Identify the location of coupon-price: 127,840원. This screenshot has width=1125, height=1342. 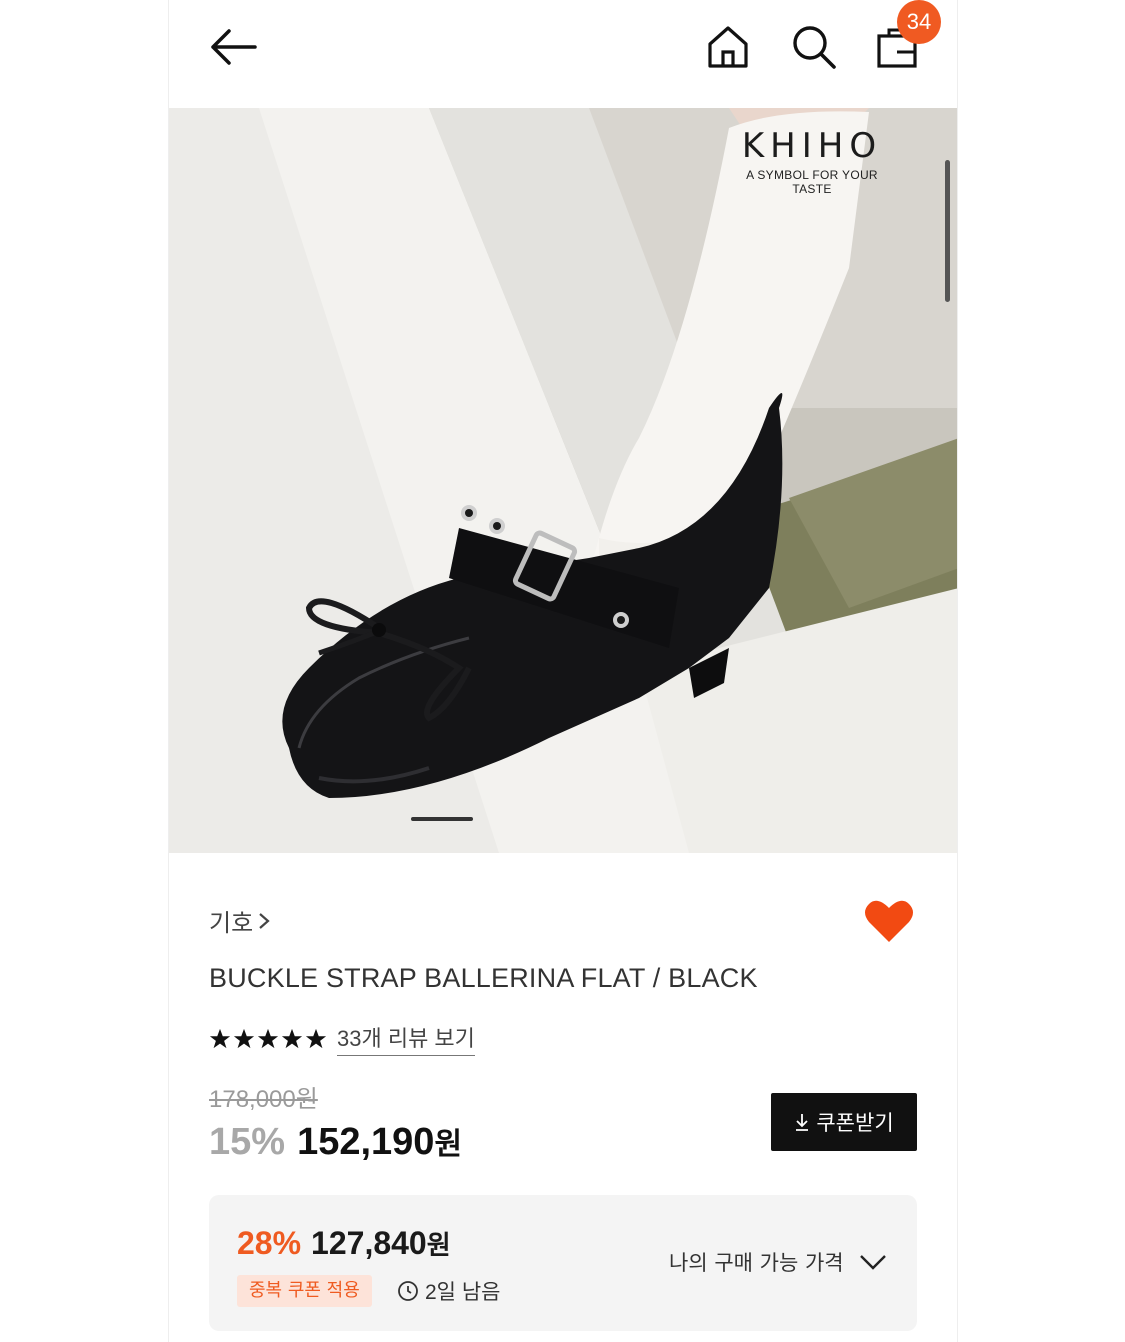
(381, 1243).